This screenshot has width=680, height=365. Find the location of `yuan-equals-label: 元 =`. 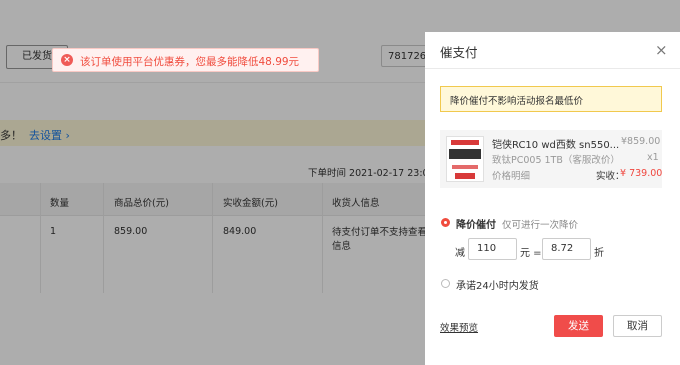

yuan-equals-label: 元 = is located at coordinates (531, 253).